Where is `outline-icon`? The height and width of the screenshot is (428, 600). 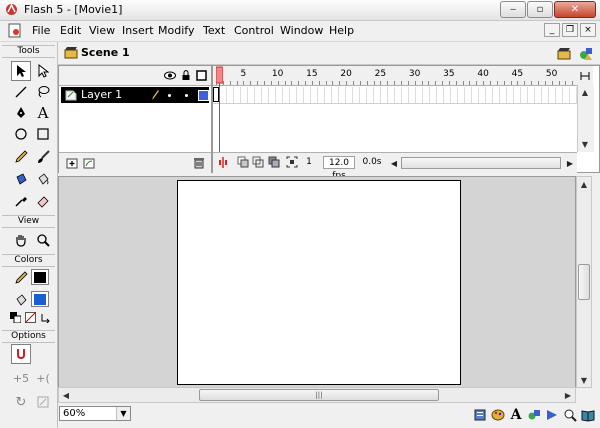 outline-icon is located at coordinates (201, 75).